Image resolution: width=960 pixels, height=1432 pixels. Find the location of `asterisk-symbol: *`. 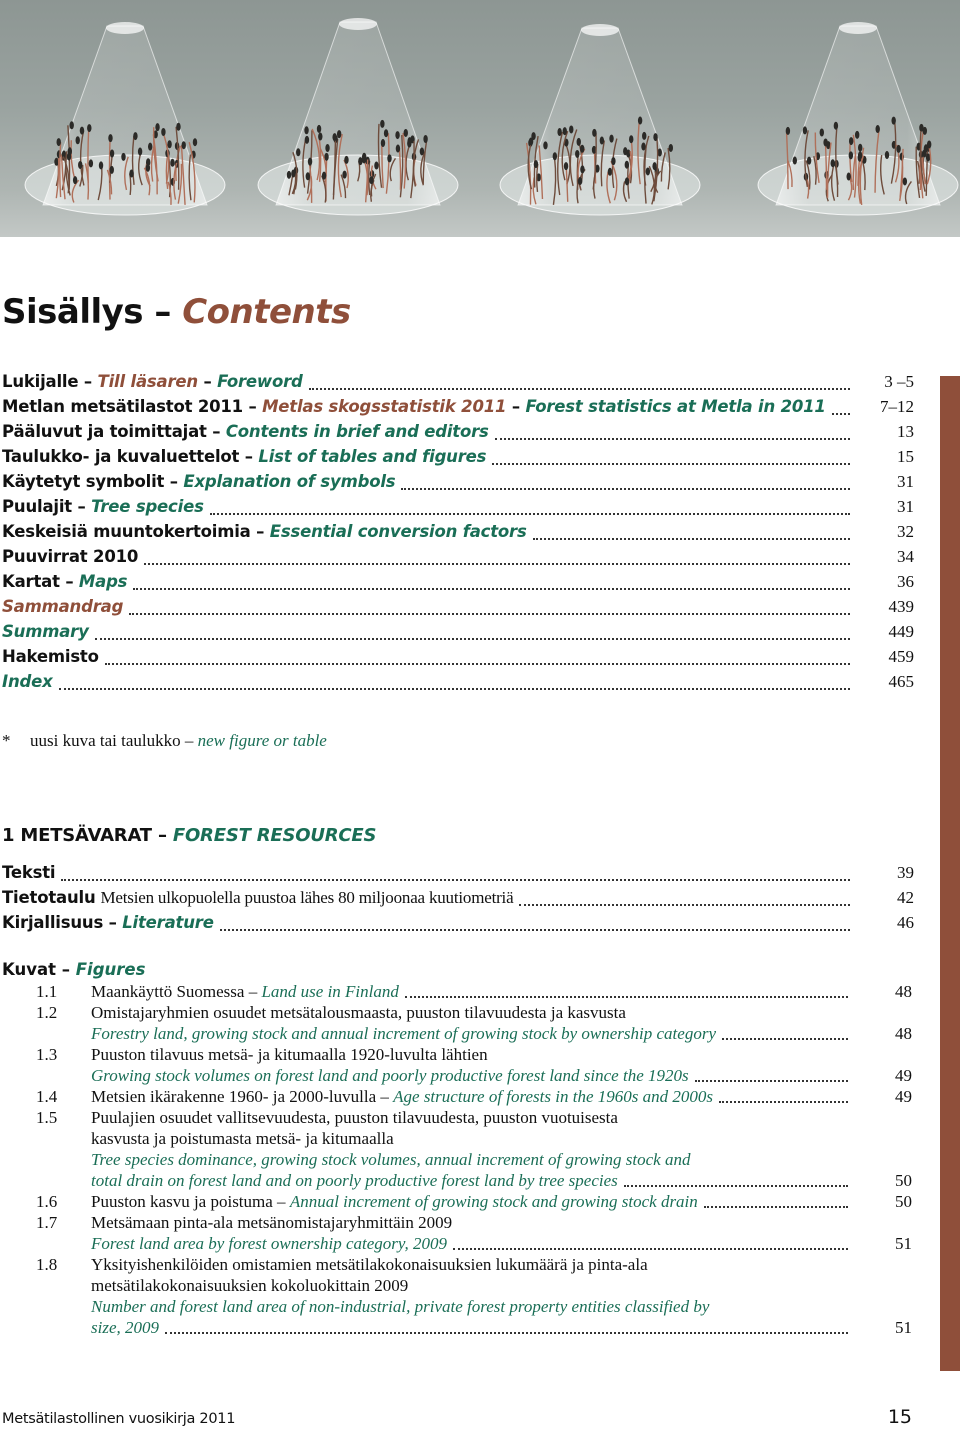

asterisk-symbol: * is located at coordinates (6, 740).